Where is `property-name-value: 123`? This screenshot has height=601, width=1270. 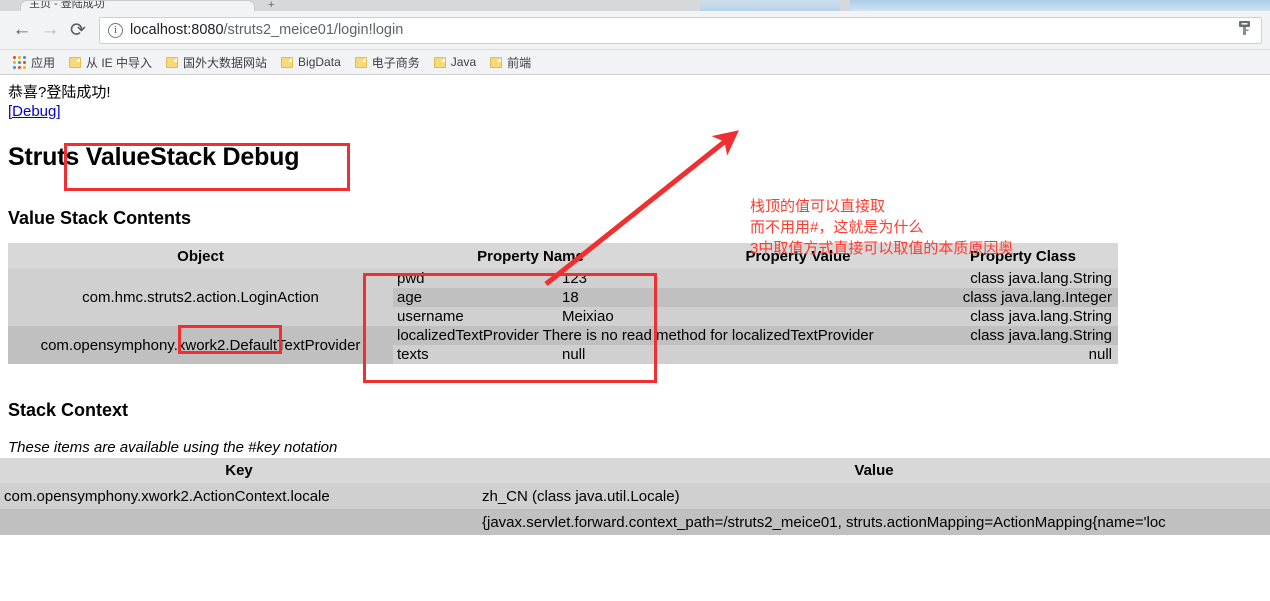
property-name-value: 123 is located at coordinates (613, 278).